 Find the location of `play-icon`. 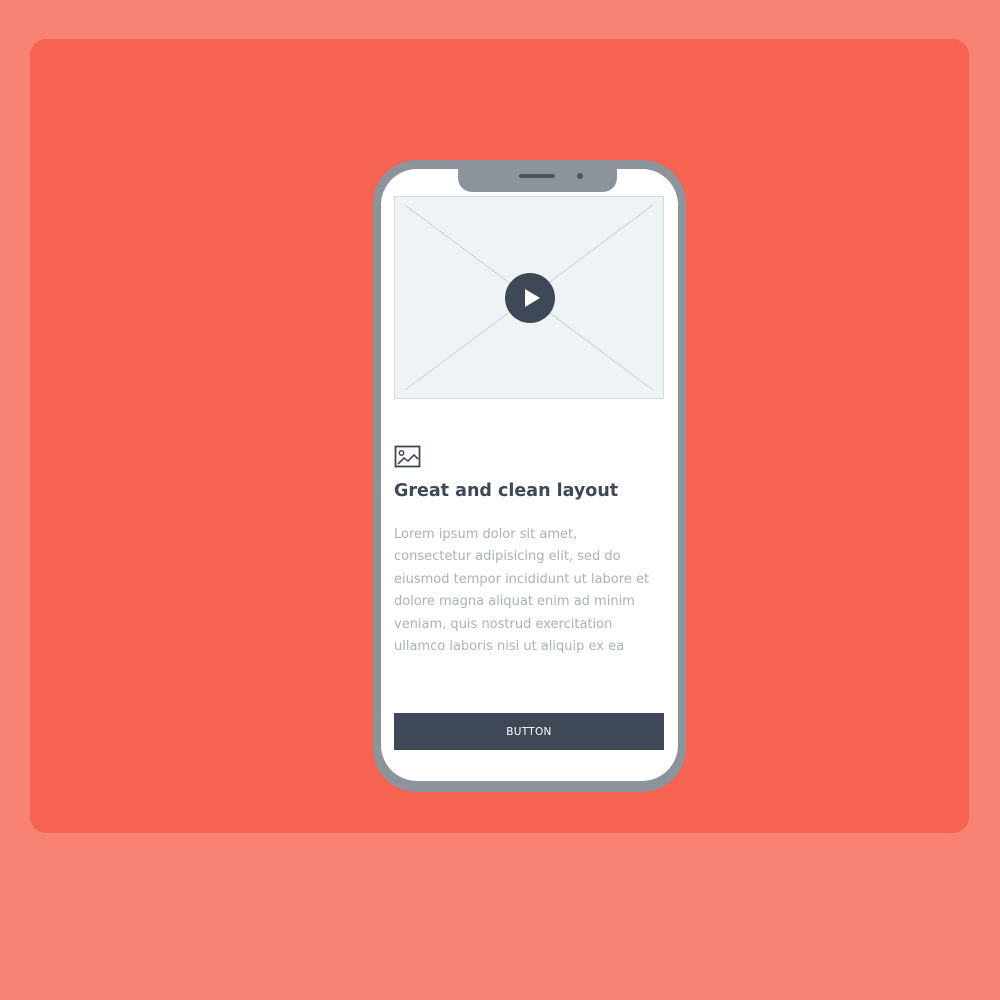

play-icon is located at coordinates (532, 298).